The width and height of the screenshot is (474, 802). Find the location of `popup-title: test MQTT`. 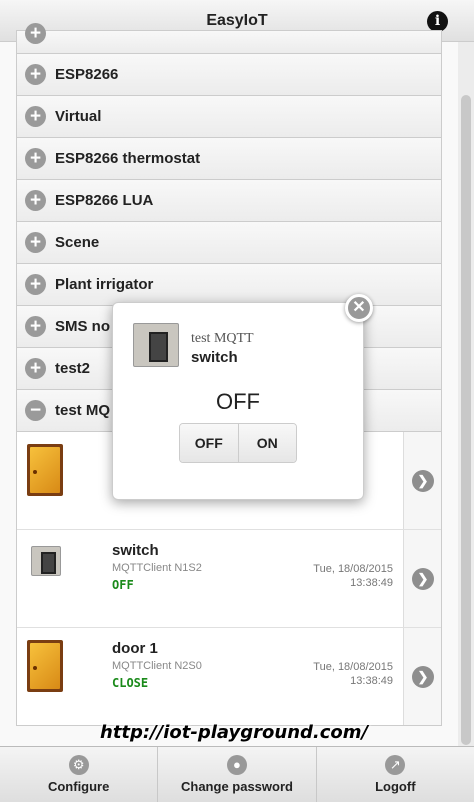

popup-title: test MQTT is located at coordinates (222, 338).